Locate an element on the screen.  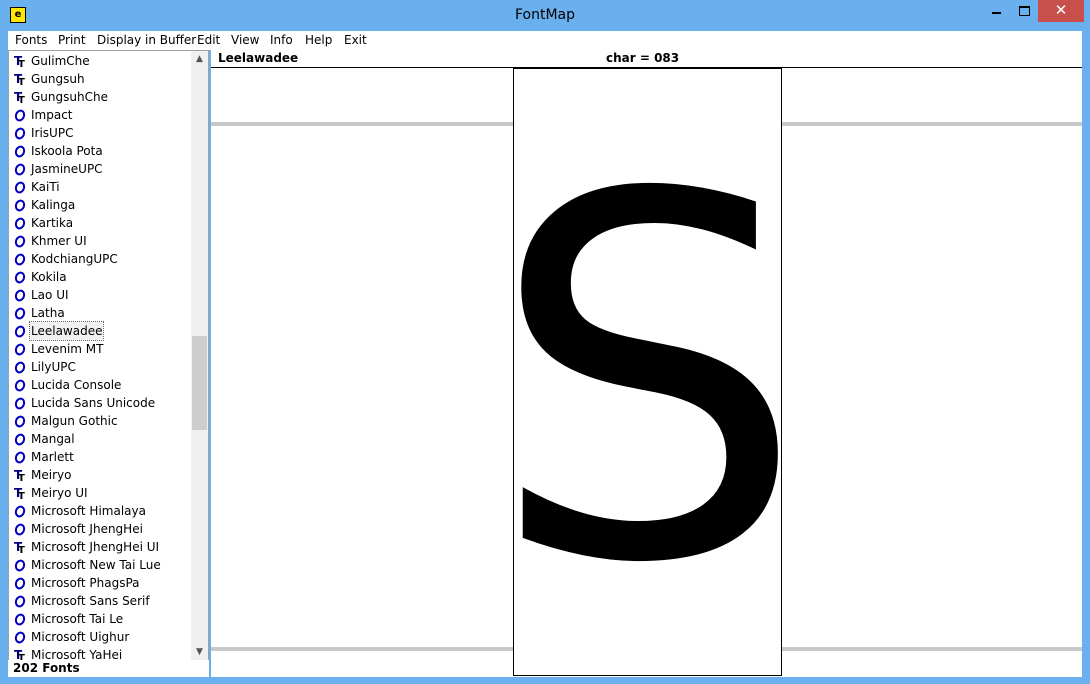
font-list-item-label: Levenim MT is located at coordinates (67, 349).